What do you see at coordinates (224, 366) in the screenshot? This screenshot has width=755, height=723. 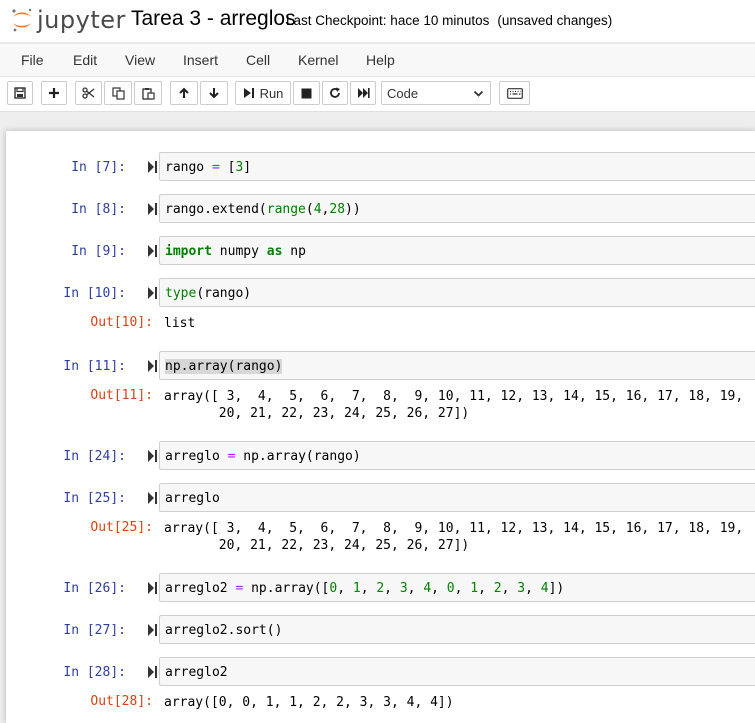 I see `code-text: np.array(rango)` at bounding box center [224, 366].